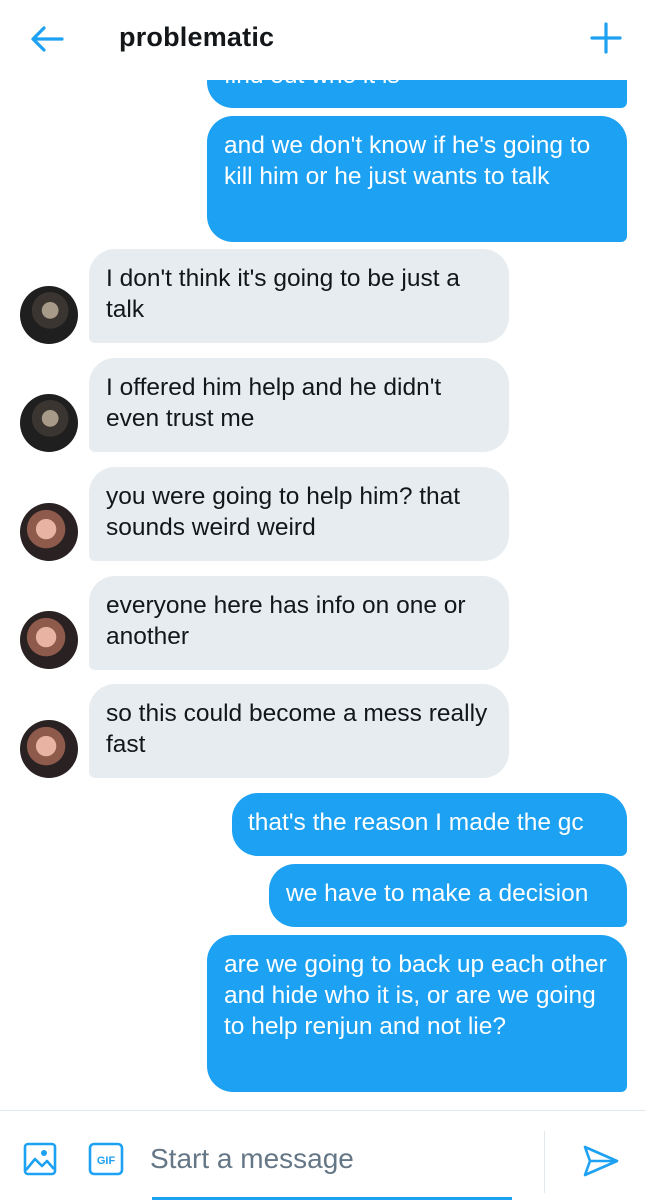  What do you see at coordinates (416, 822) in the screenshot?
I see `message-text: that's the reason I made the gc` at bounding box center [416, 822].